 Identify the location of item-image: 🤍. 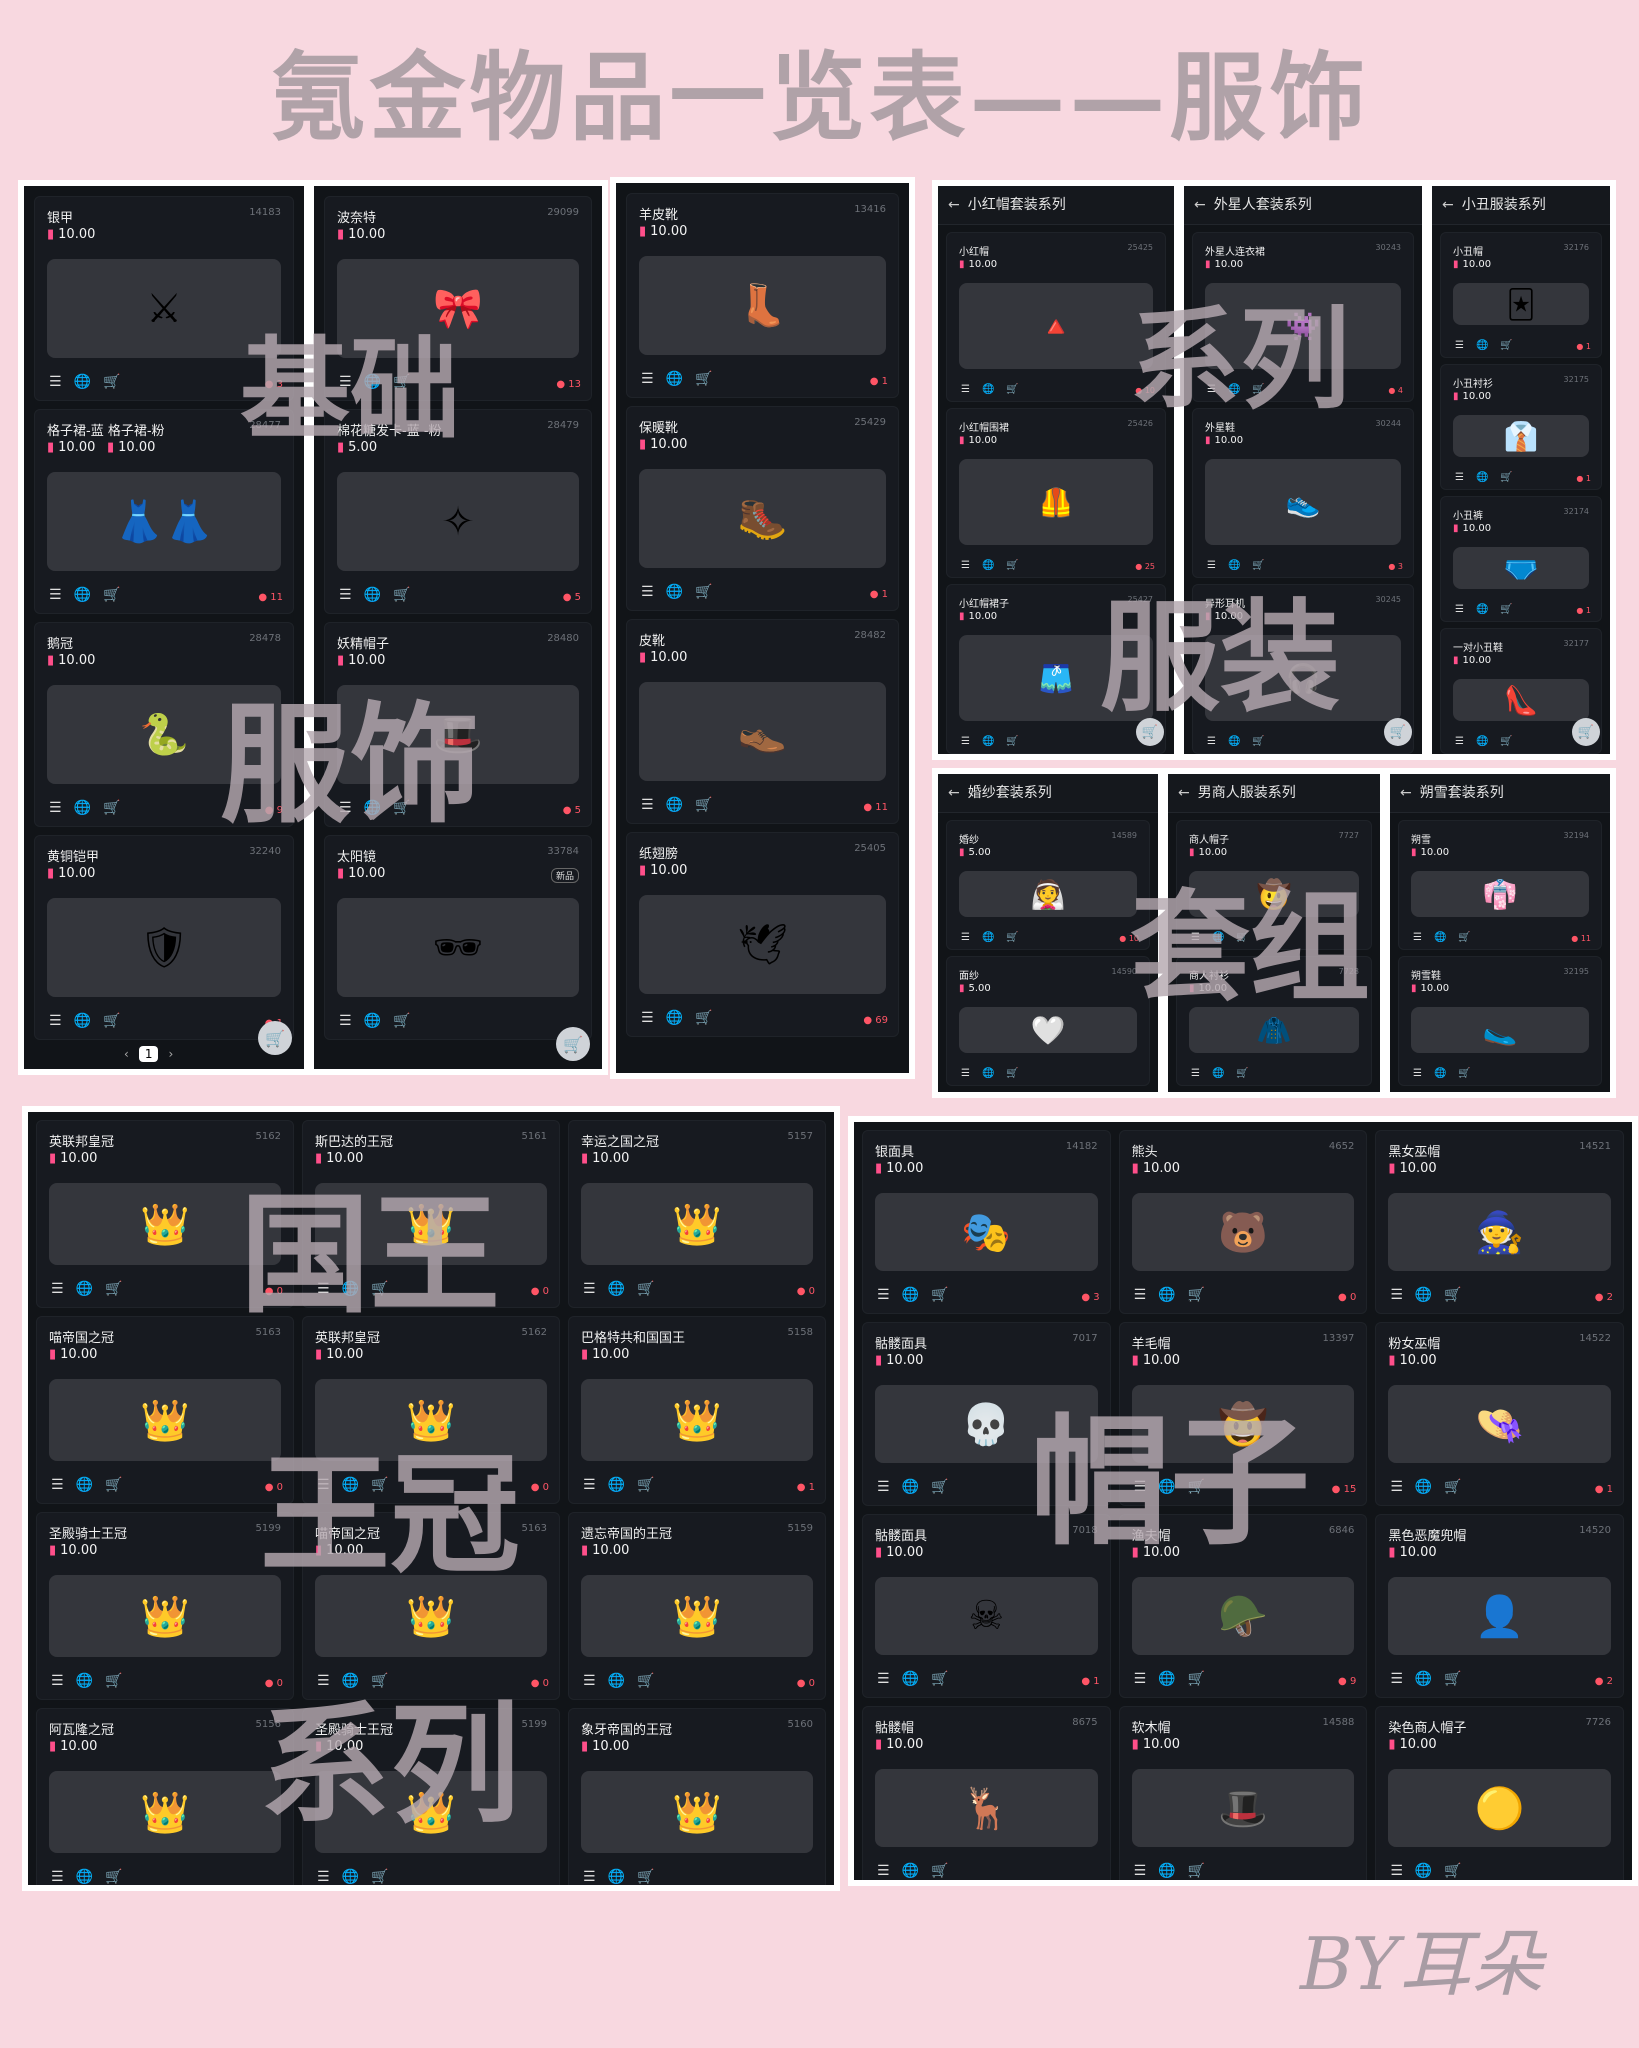
(1048, 1030).